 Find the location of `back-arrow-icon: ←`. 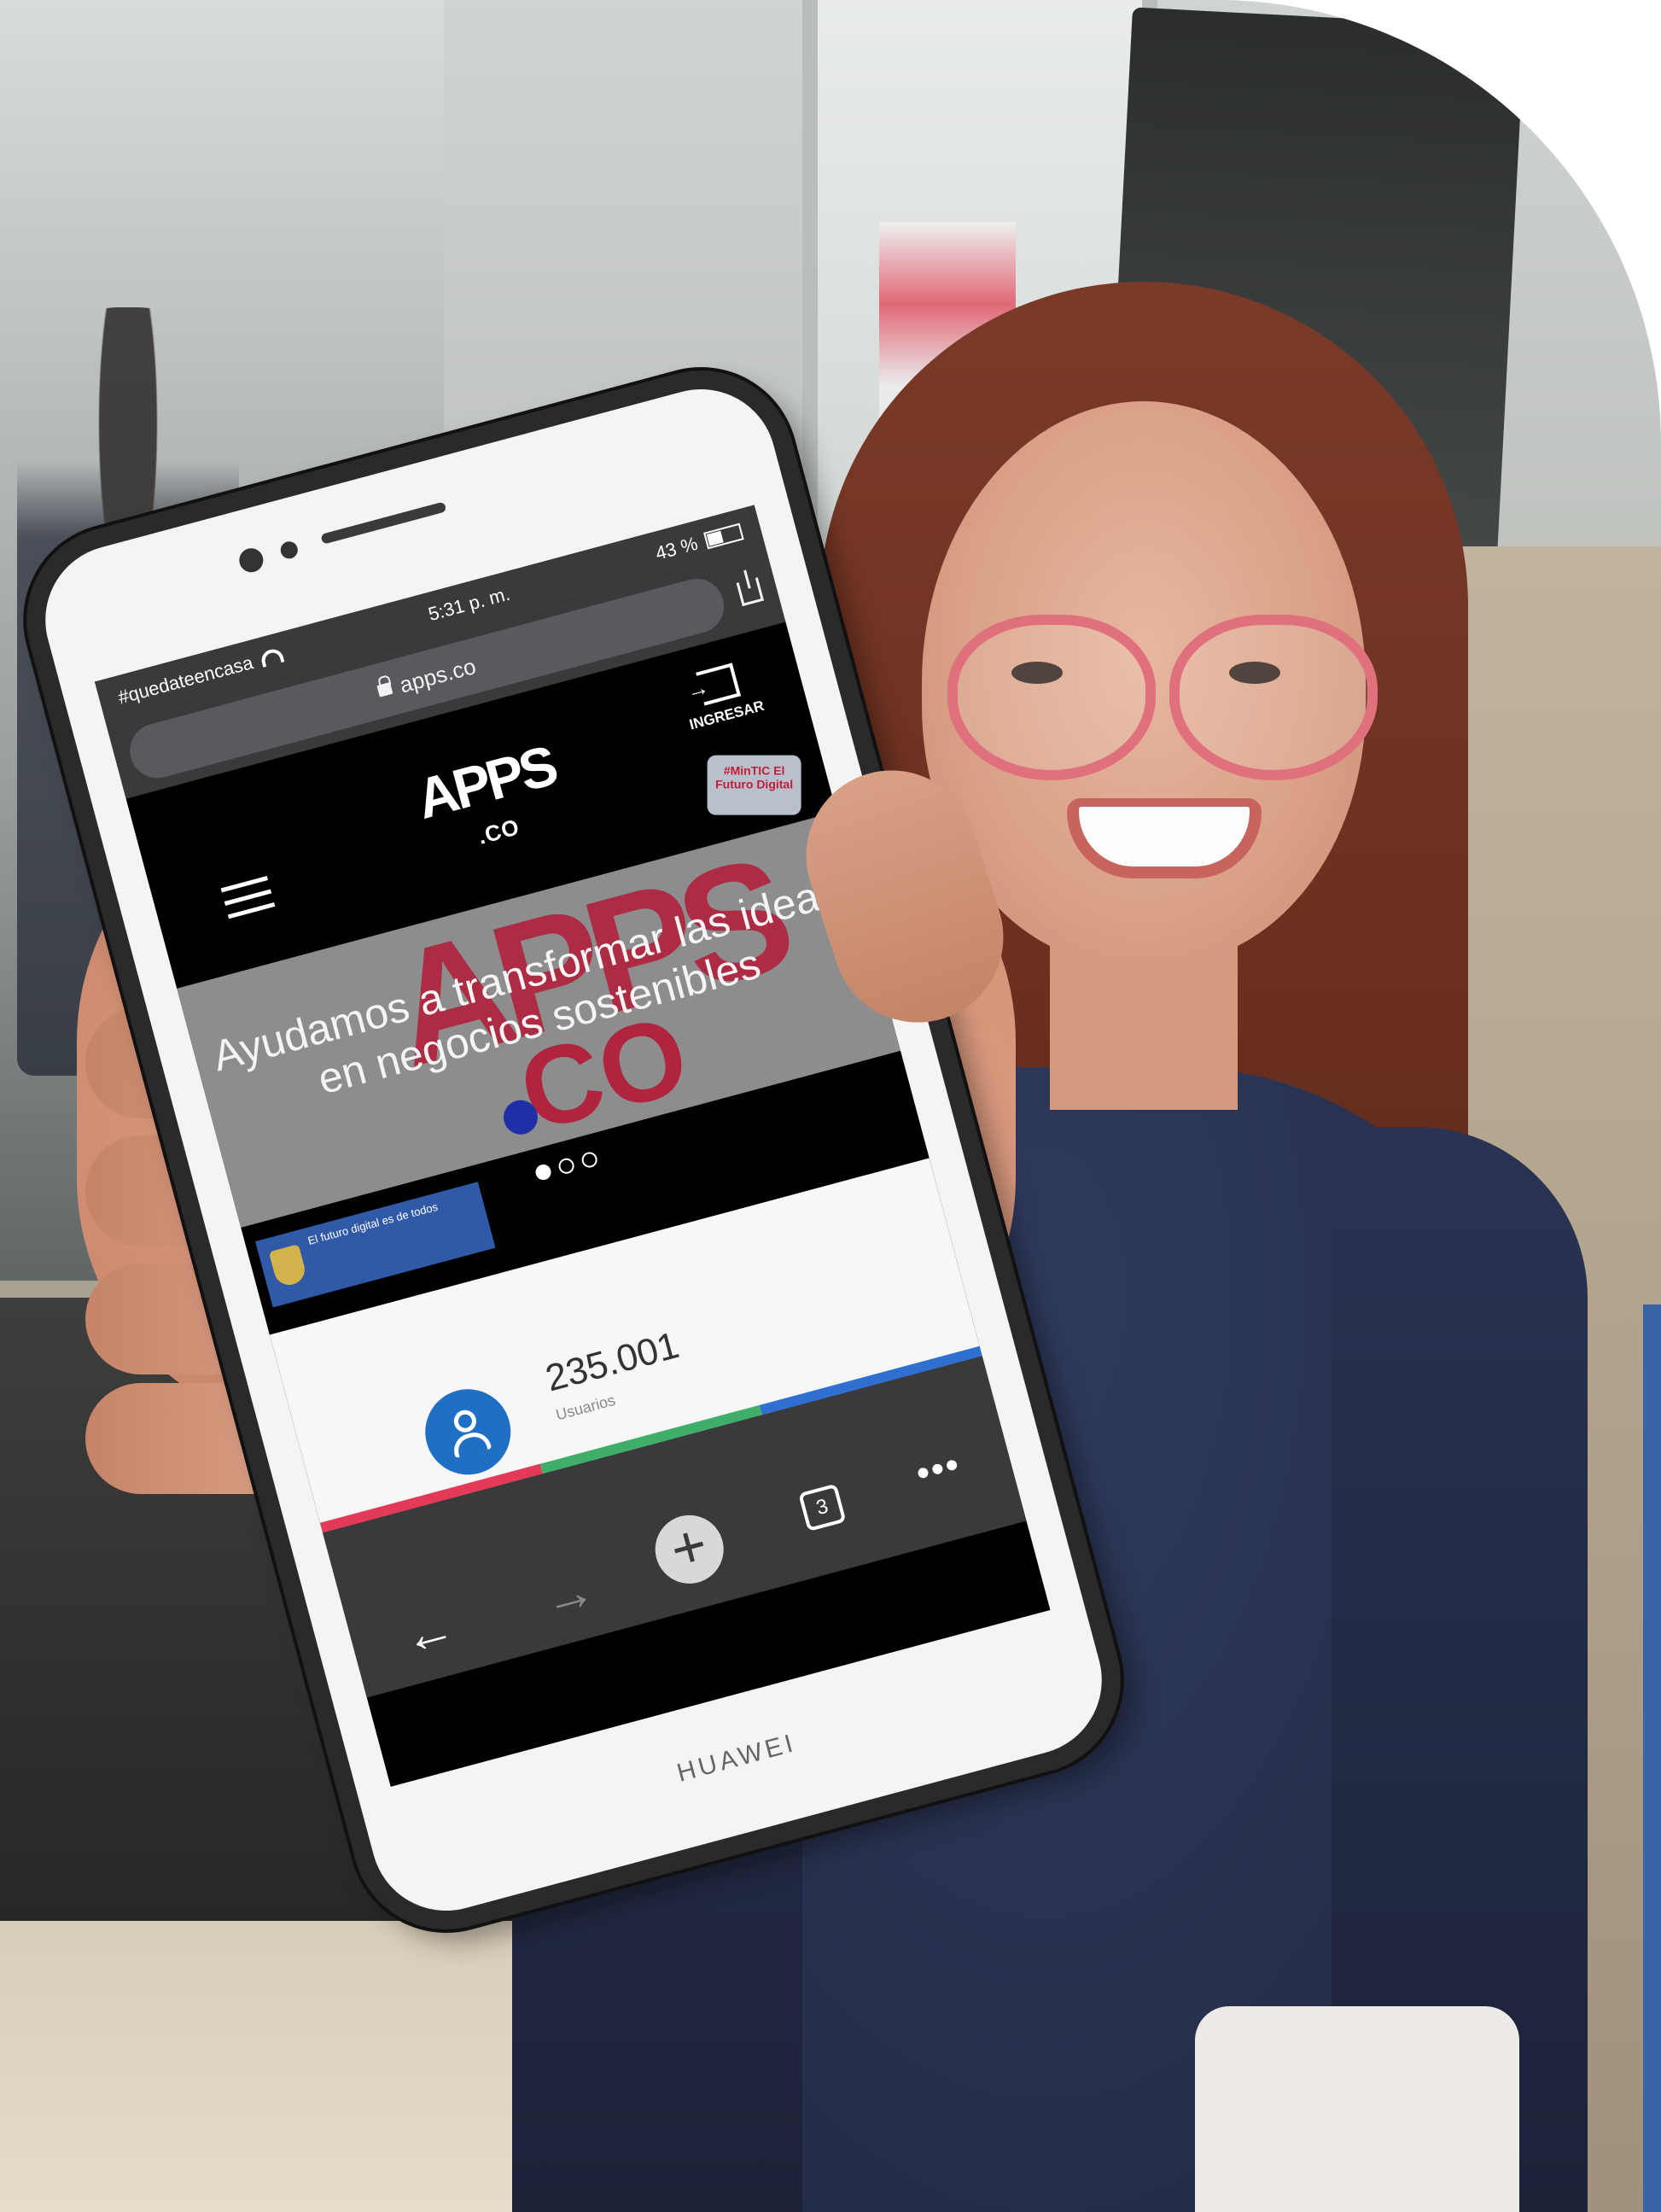

back-arrow-icon: ← is located at coordinates (428, 1632).